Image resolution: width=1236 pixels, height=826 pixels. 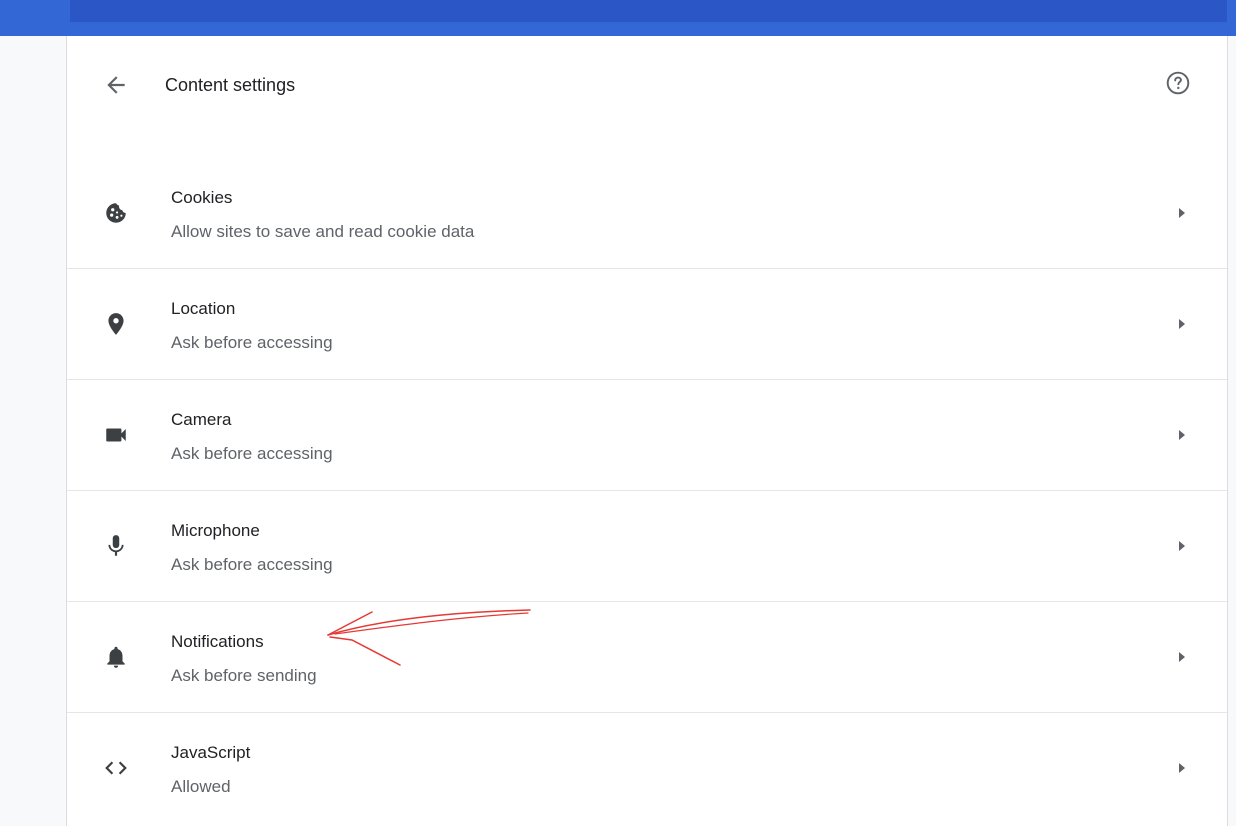 I want to click on page-title: Content settings, so click(x=230, y=85).